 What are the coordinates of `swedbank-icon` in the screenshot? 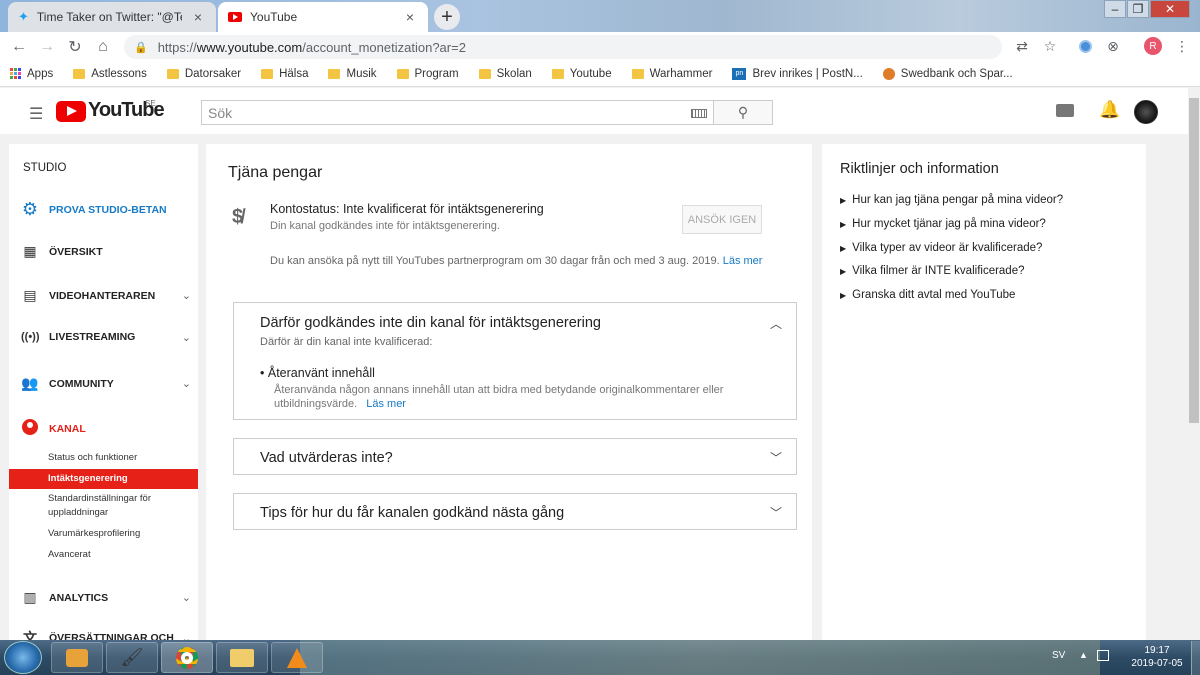 It's located at (888, 73).